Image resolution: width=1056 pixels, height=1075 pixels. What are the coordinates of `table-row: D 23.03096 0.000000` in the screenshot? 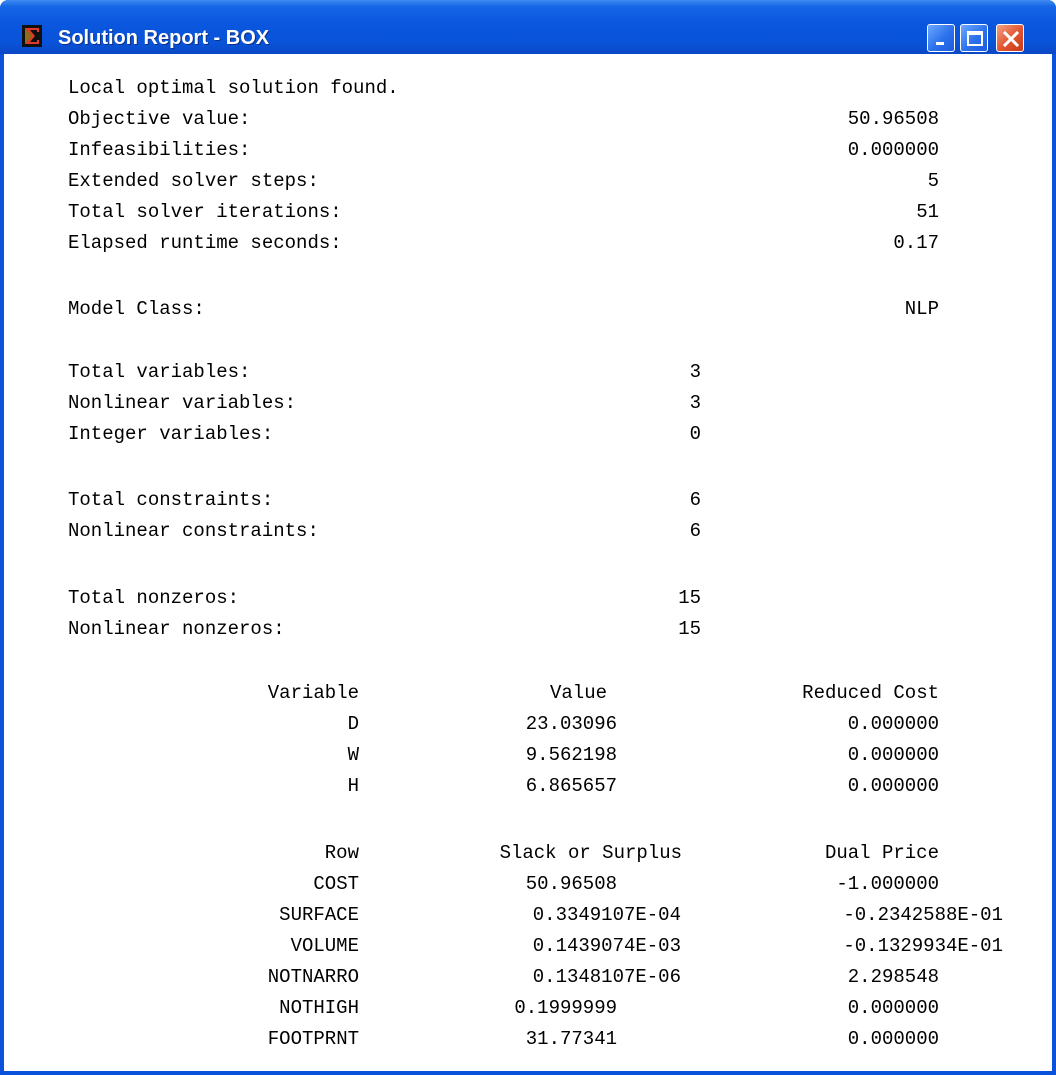 It's located at (528, 724).